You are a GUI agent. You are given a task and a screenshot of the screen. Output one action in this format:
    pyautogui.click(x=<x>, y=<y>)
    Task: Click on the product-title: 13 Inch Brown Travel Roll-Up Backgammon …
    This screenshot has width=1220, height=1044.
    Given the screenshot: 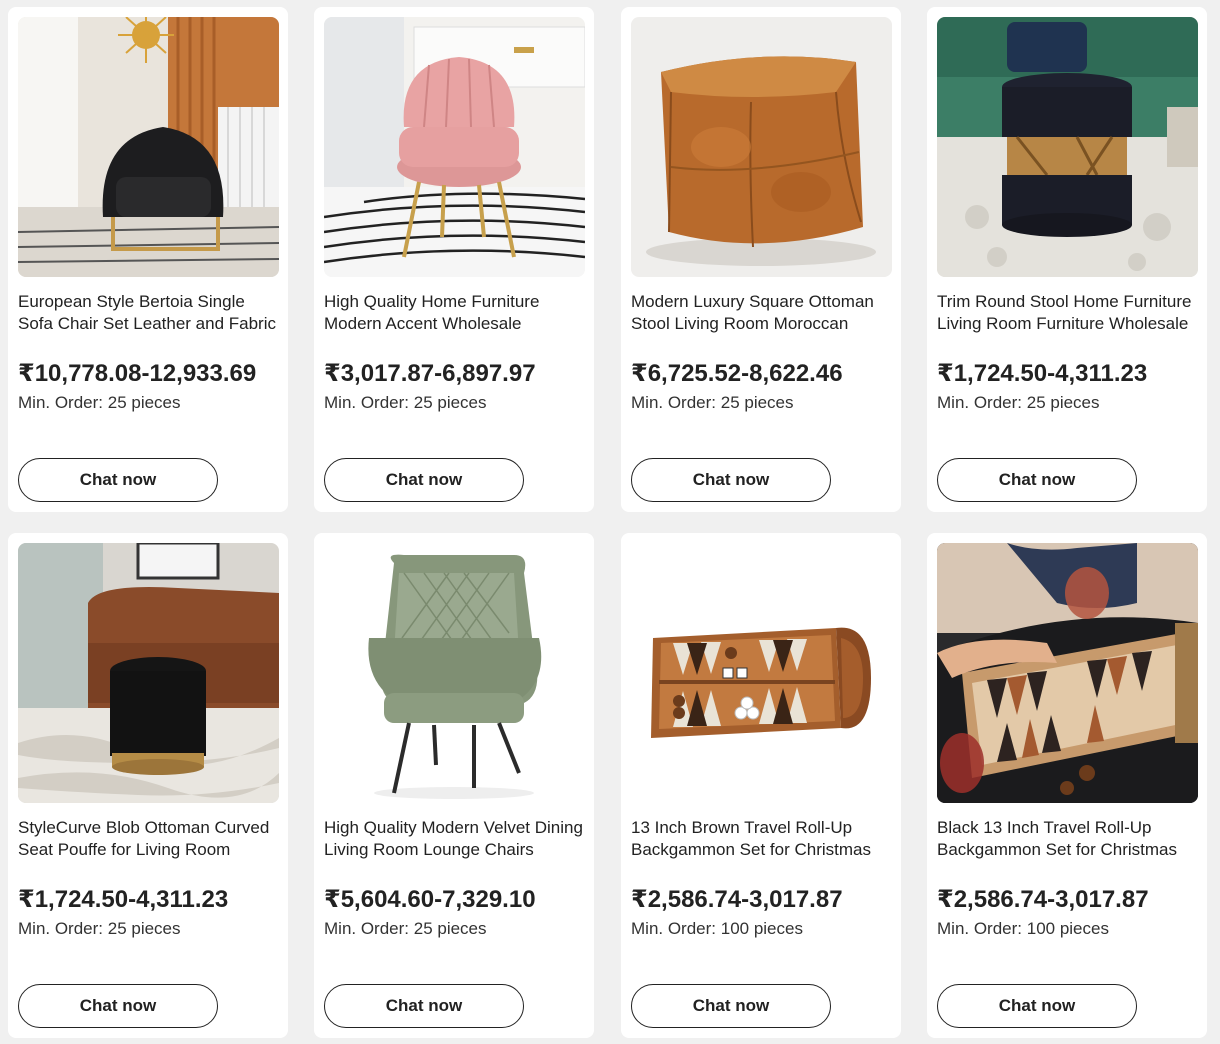 What is the action you would take?
    pyautogui.click(x=762, y=839)
    